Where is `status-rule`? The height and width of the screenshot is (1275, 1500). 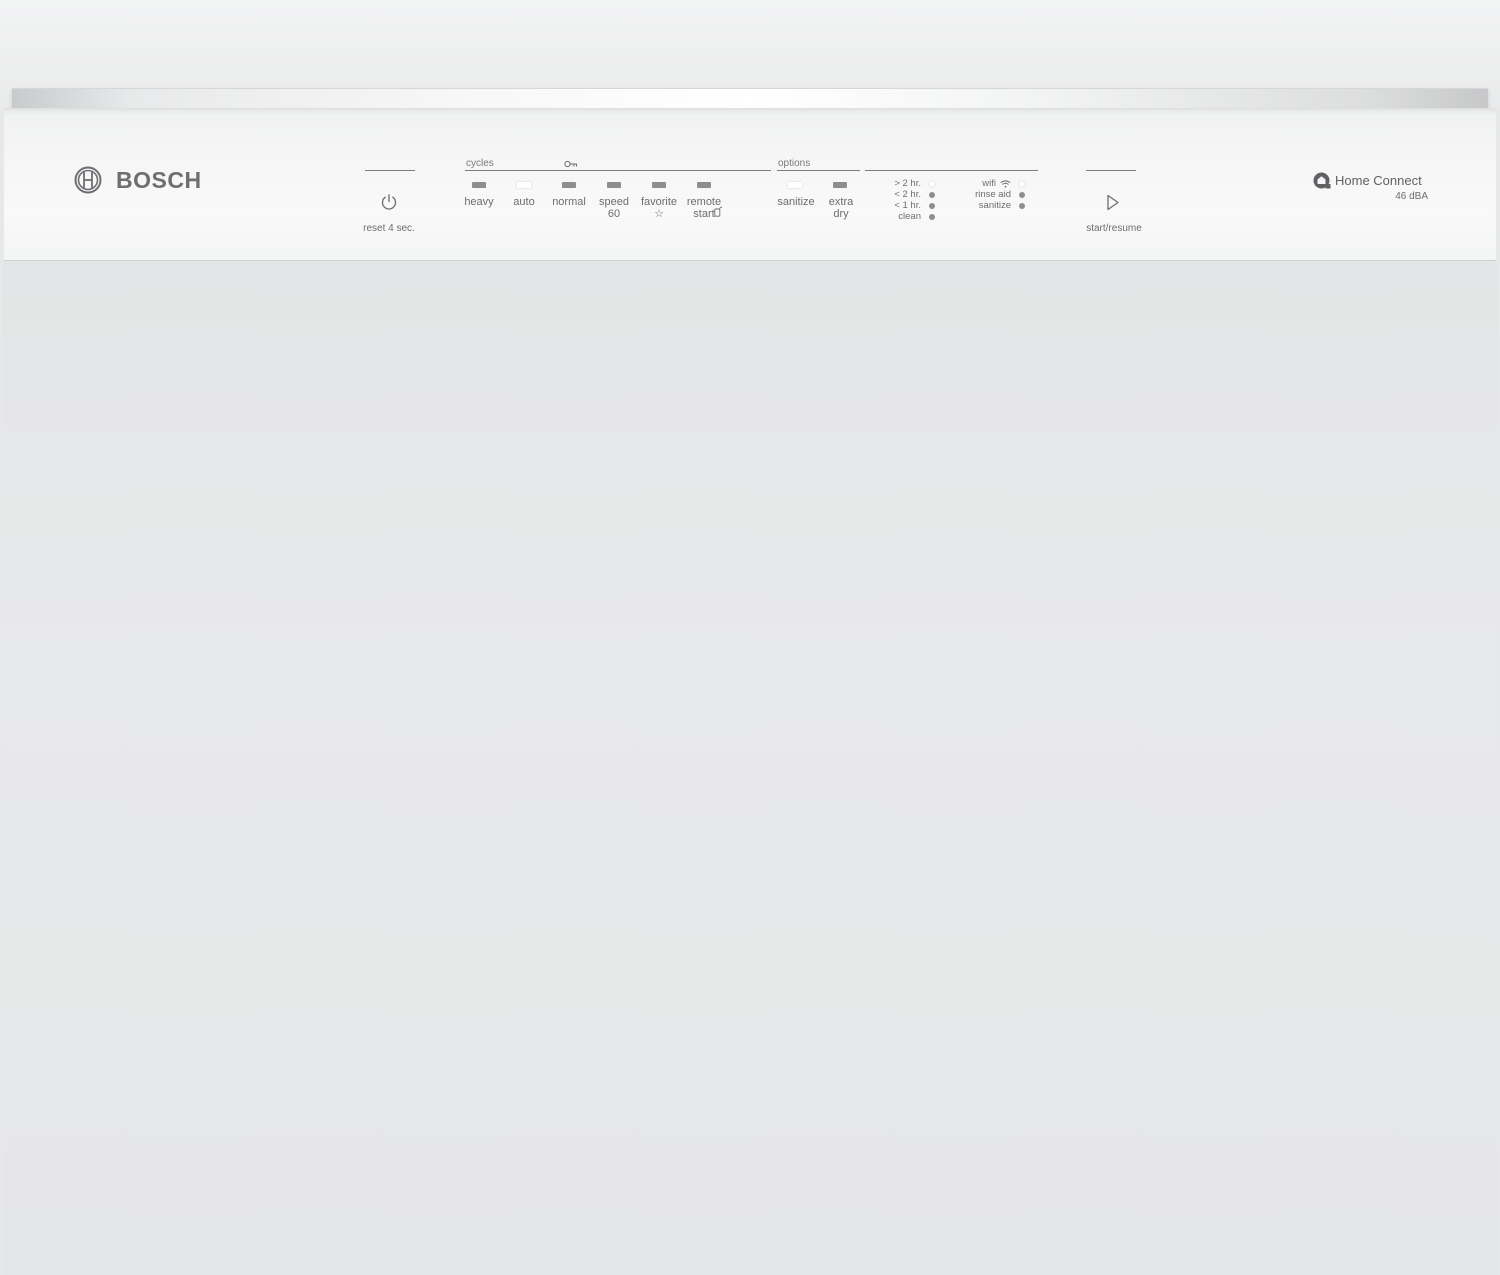
status-rule is located at coordinates (951, 170).